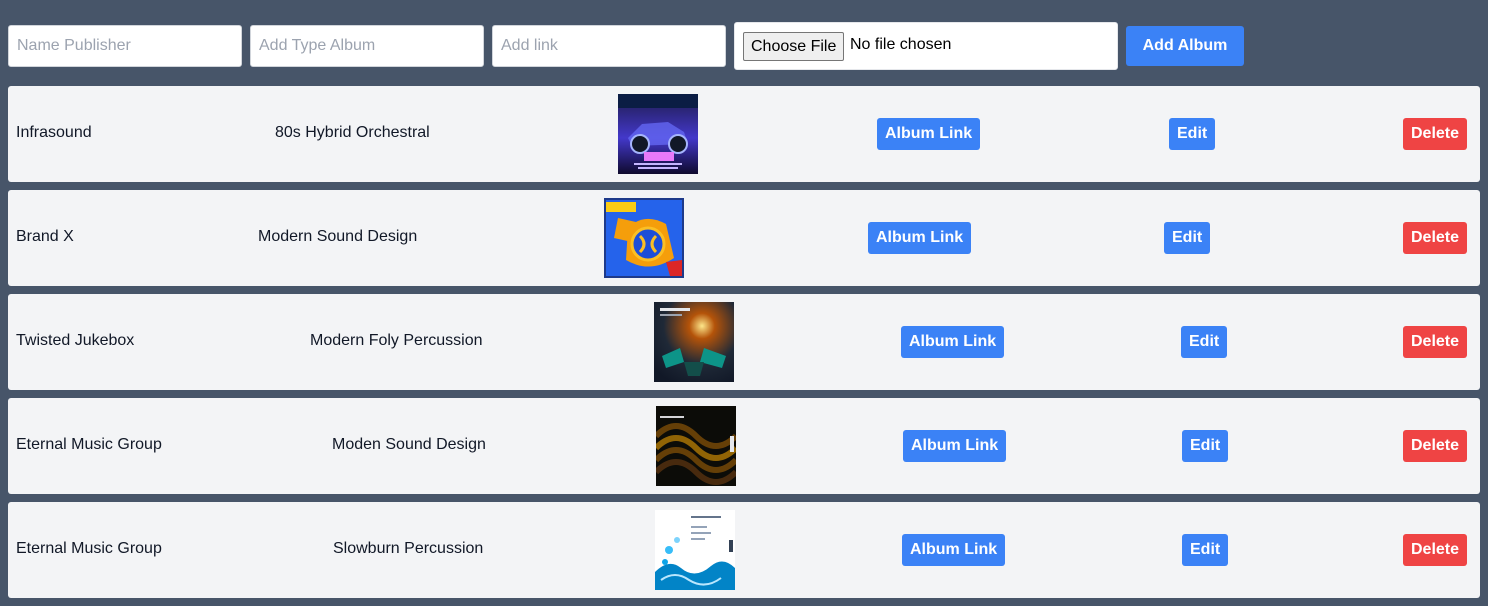 This screenshot has height=606, width=1488. Describe the element at coordinates (396, 340) in the screenshot. I see `album-type: Modern Foly Percussion` at that location.